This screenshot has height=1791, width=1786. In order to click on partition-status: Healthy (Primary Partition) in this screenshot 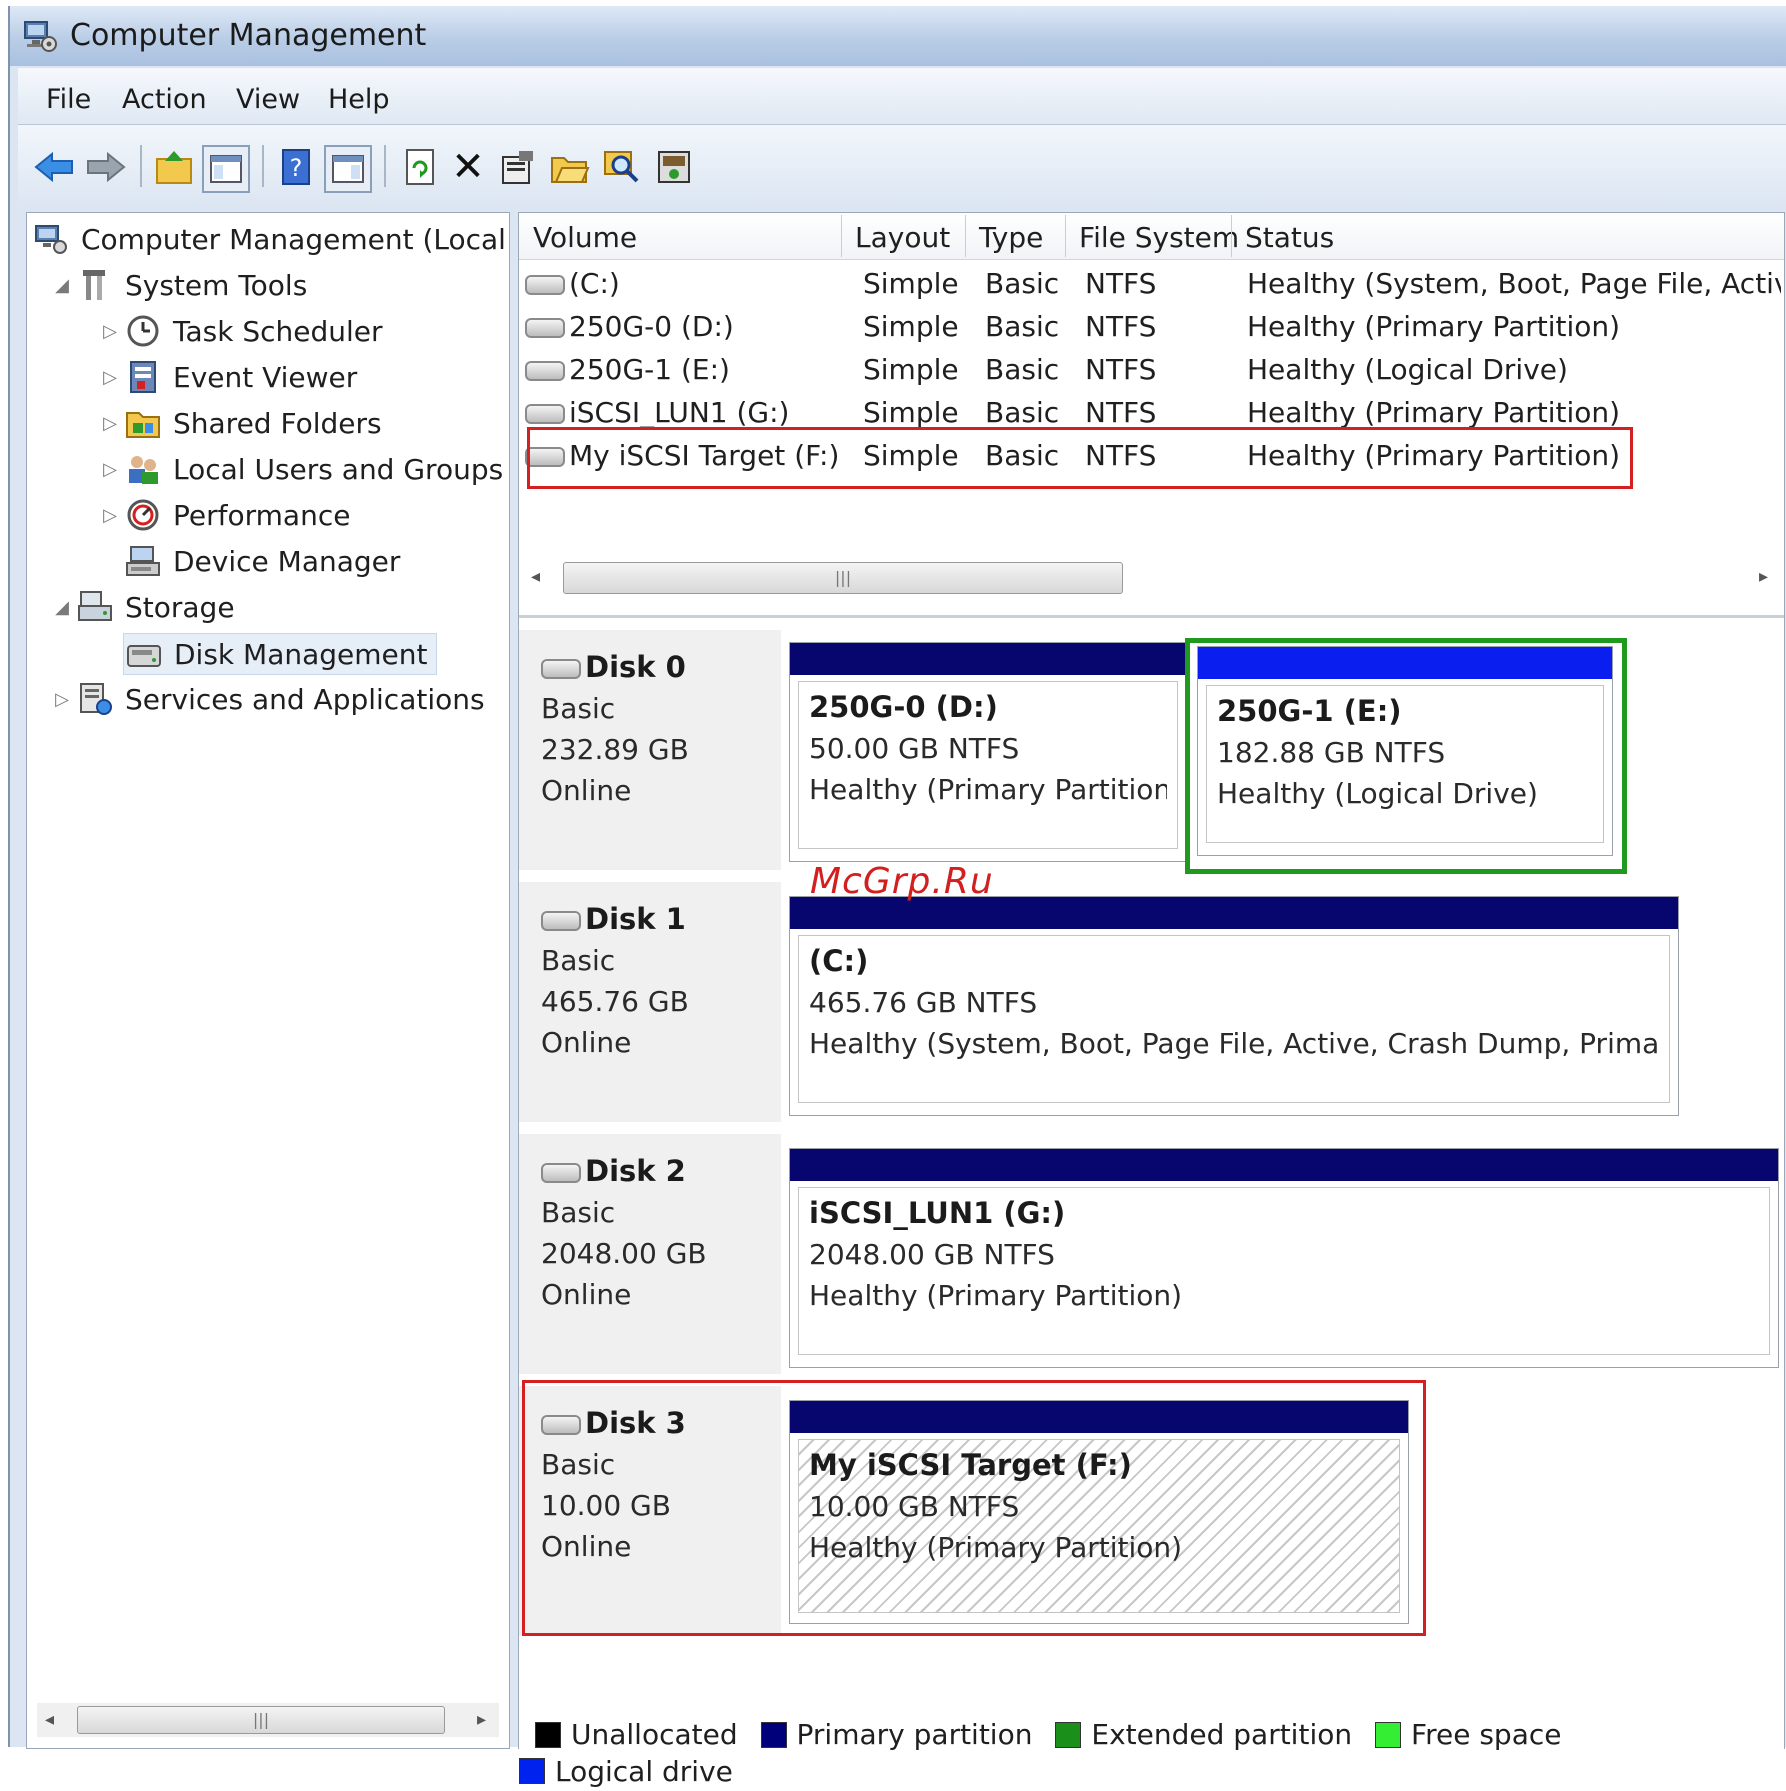, I will do `click(996, 1295)`.